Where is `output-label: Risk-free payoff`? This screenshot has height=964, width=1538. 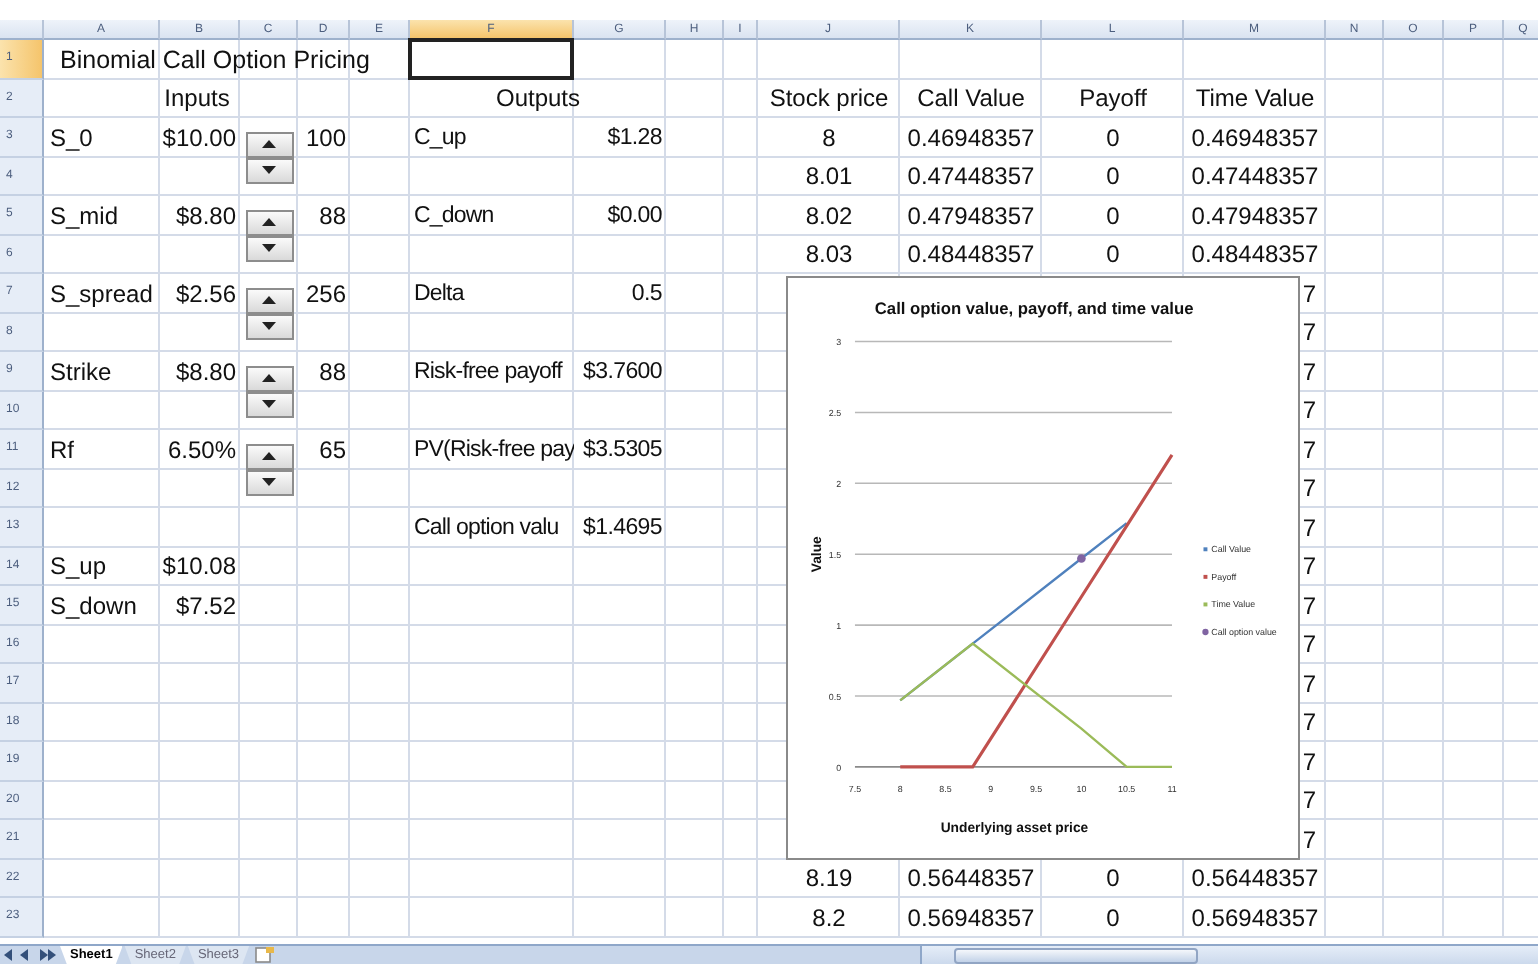 output-label: Risk-free payoff is located at coordinates (488, 372).